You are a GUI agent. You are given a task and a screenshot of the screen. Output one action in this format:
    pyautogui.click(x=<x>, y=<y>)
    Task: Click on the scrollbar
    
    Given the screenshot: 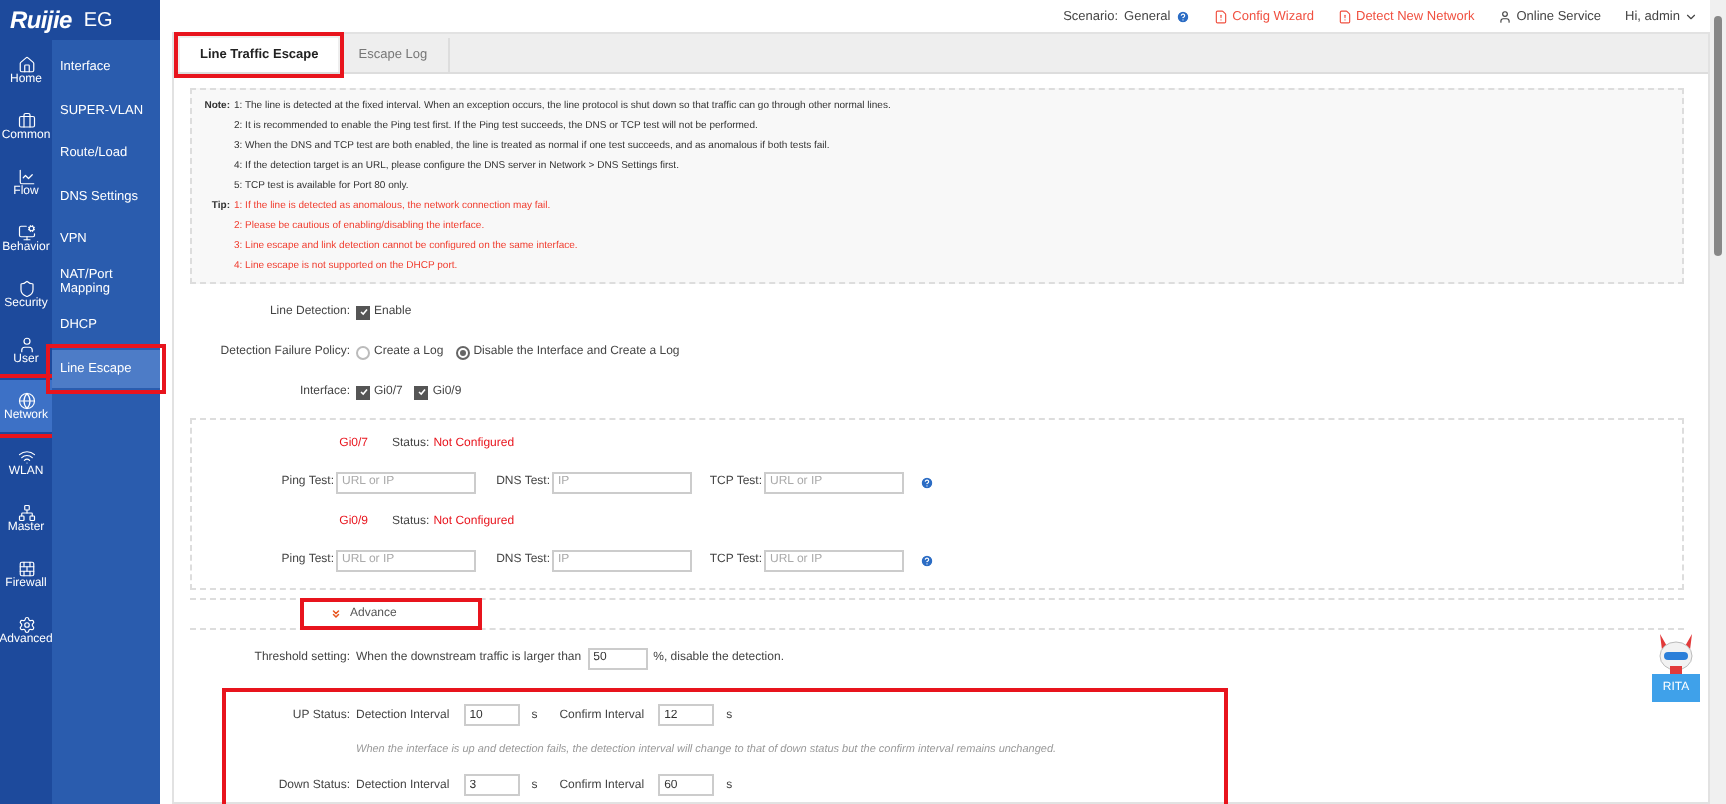 What is the action you would take?
    pyautogui.click(x=1718, y=402)
    